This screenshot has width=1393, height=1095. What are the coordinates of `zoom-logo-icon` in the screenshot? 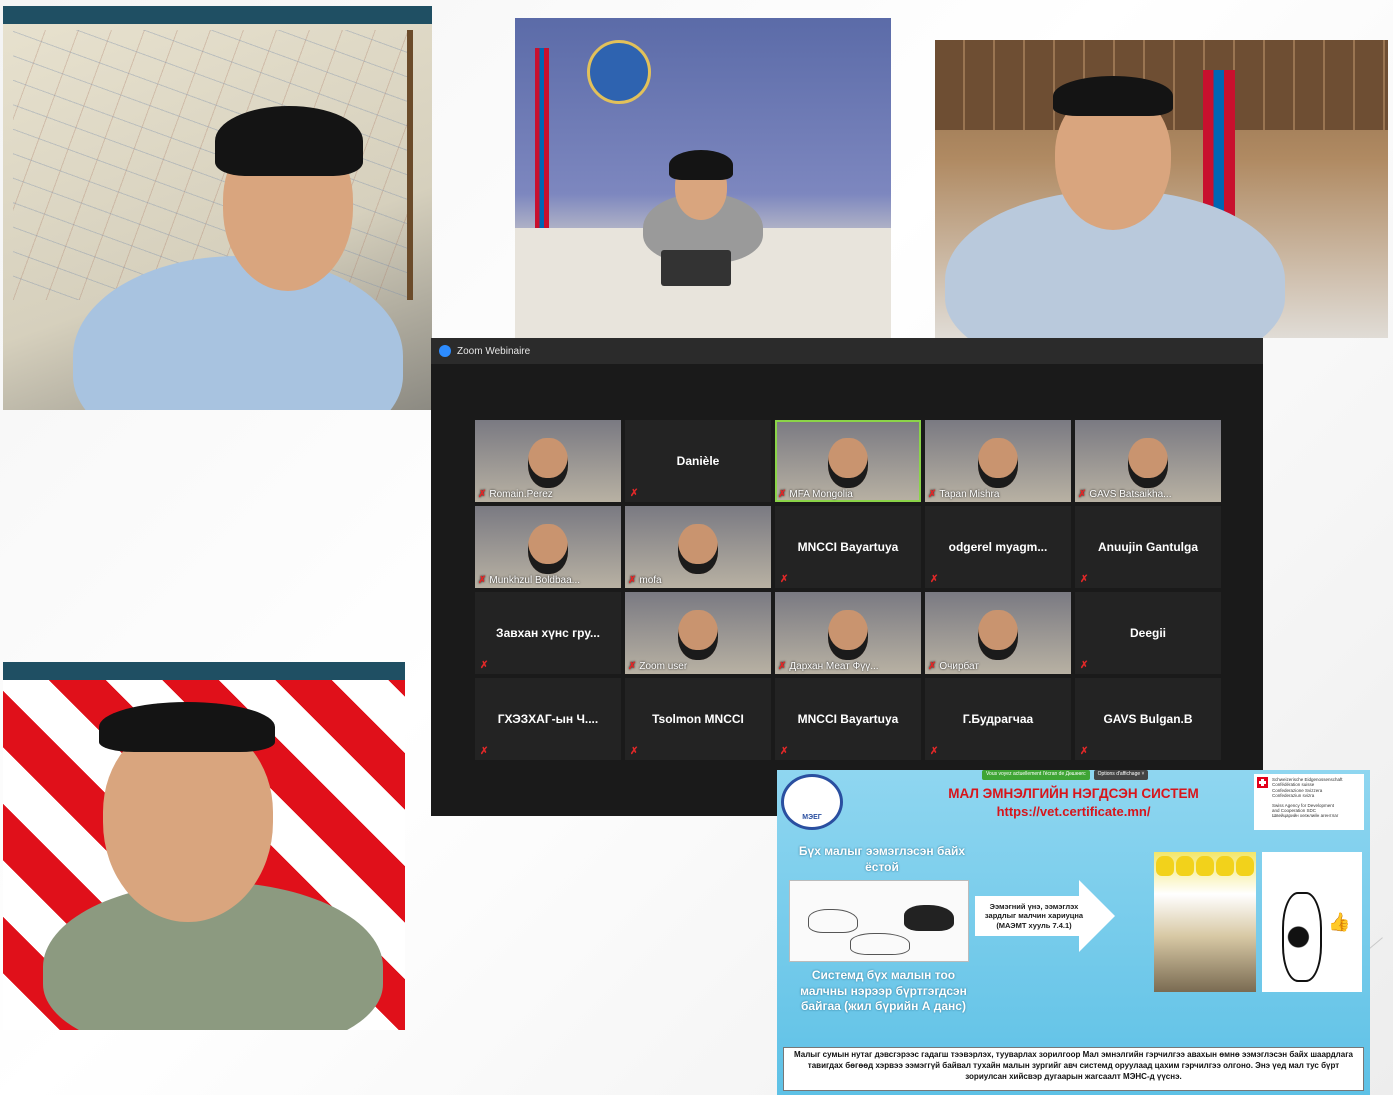 It's located at (445, 351).